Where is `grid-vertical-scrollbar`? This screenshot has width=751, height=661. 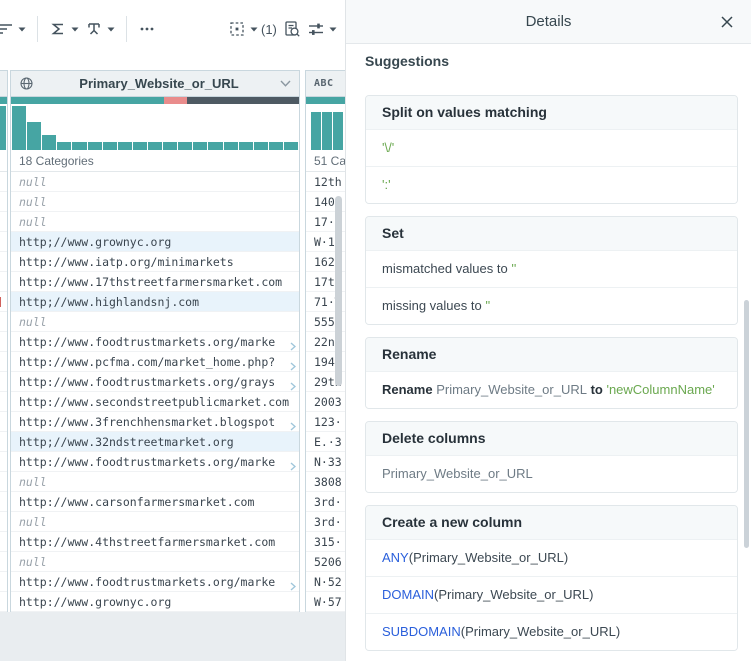
grid-vertical-scrollbar is located at coordinates (338, 291).